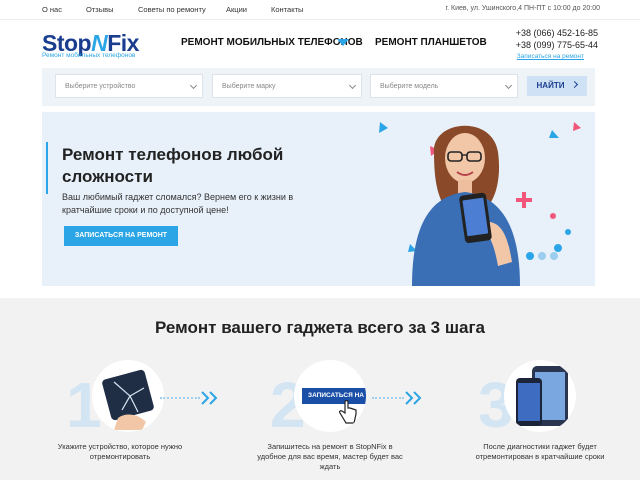  What do you see at coordinates (272, 42) in the screenshot?
I see `menu-phones-repair: РЕМОНТ МОБИЛЬНЫХ ТЕЛЕФОНОВ` at bounding box center [272, 42].